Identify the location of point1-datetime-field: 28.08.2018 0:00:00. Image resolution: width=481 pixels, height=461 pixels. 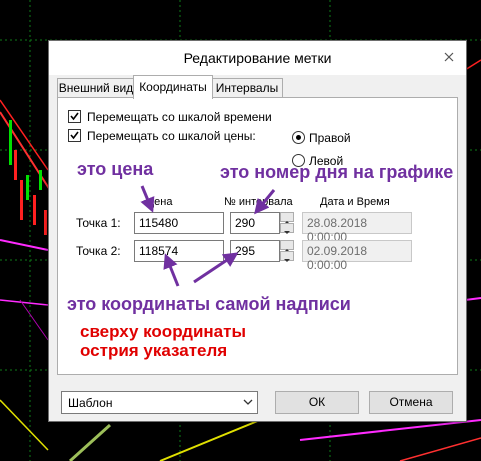
(357, 228).